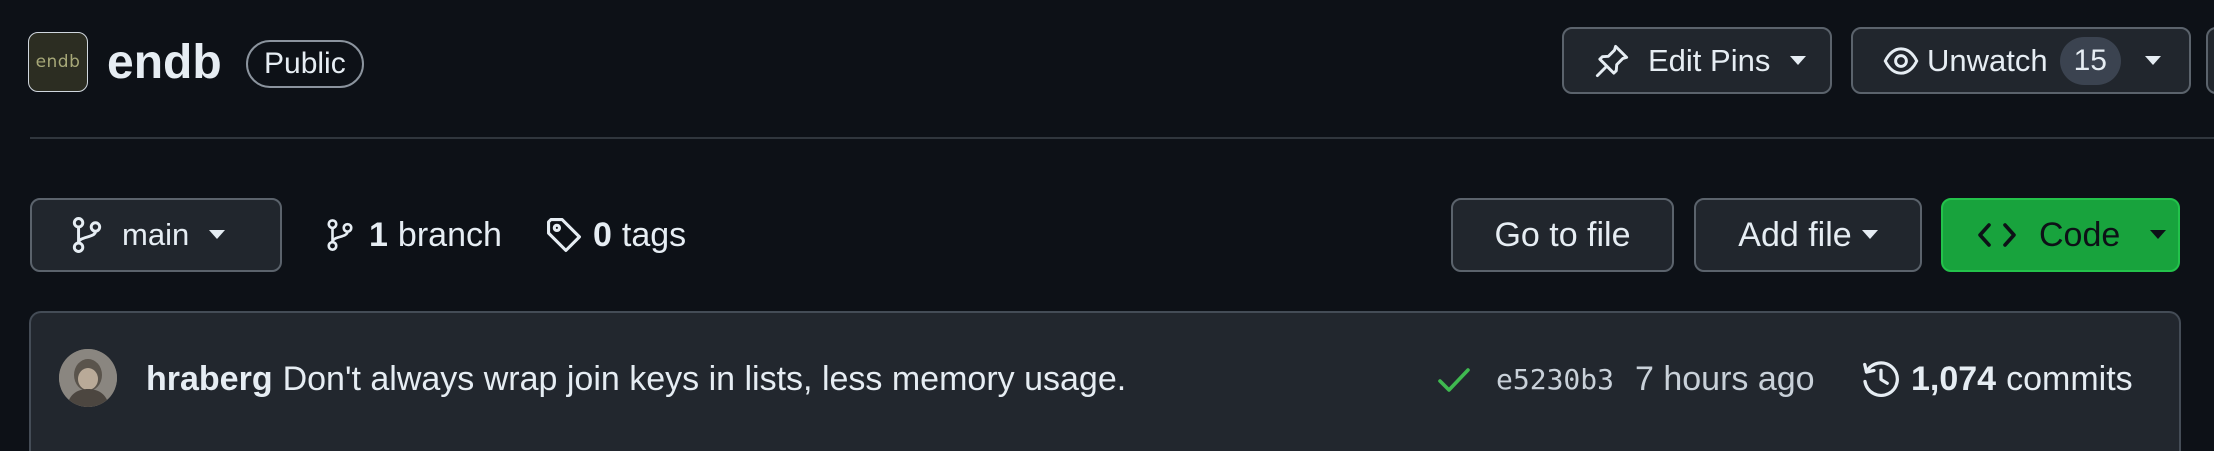 This screenshot has width=2214, height=451. Describe the element at coordinates (1725, 379) in the screenshot. I see `commit-time: 7 hours ago` at that location.